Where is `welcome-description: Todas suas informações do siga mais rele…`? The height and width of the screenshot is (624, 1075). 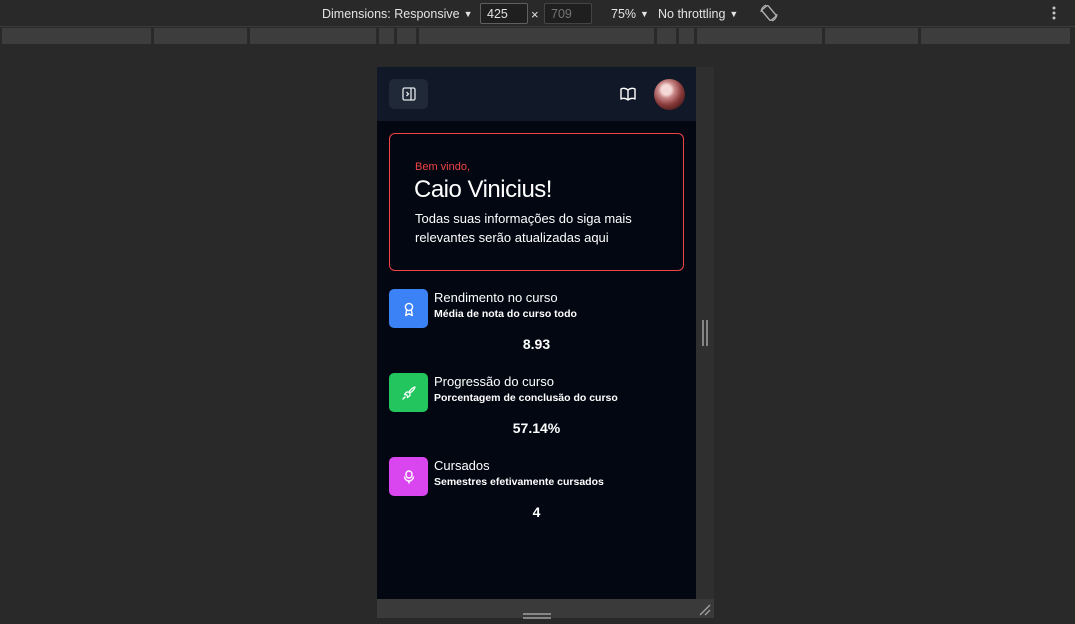
welcome-description: Todas suas informações do siga mais rele… is located at coordinates (523, 228).